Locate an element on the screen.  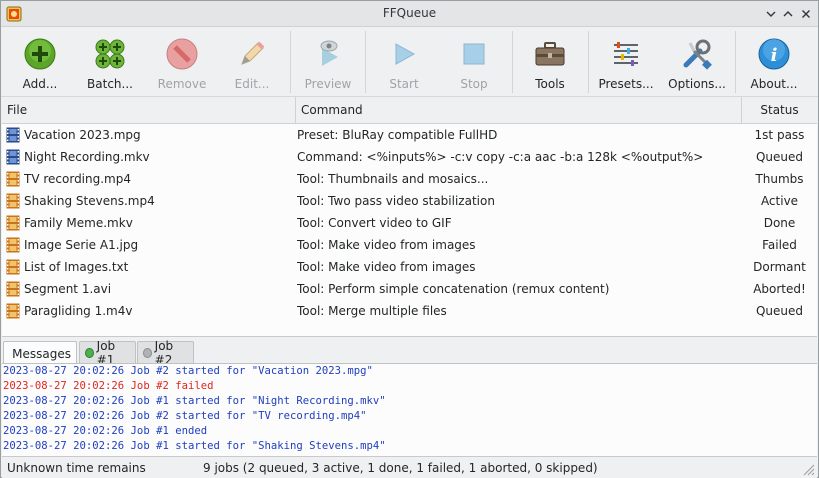
grey-dot-icon is located at coordinates (147, 353).